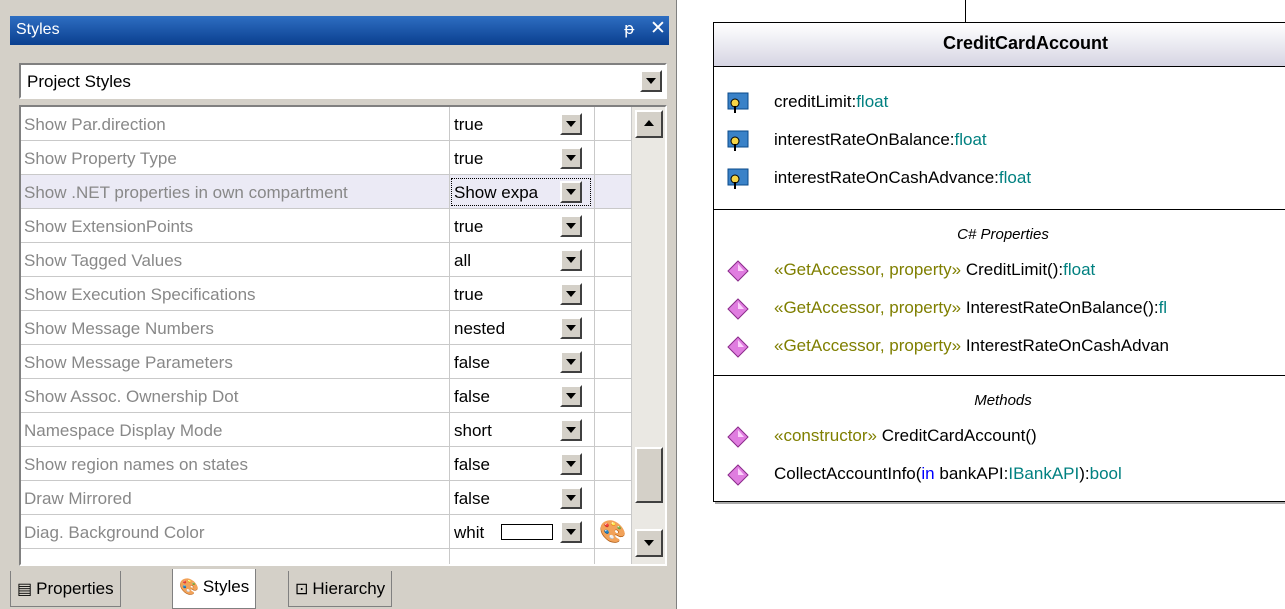 This screenshot has height=609, width=1285. I want to click on properties-icon: ▤, so click(25, 589).